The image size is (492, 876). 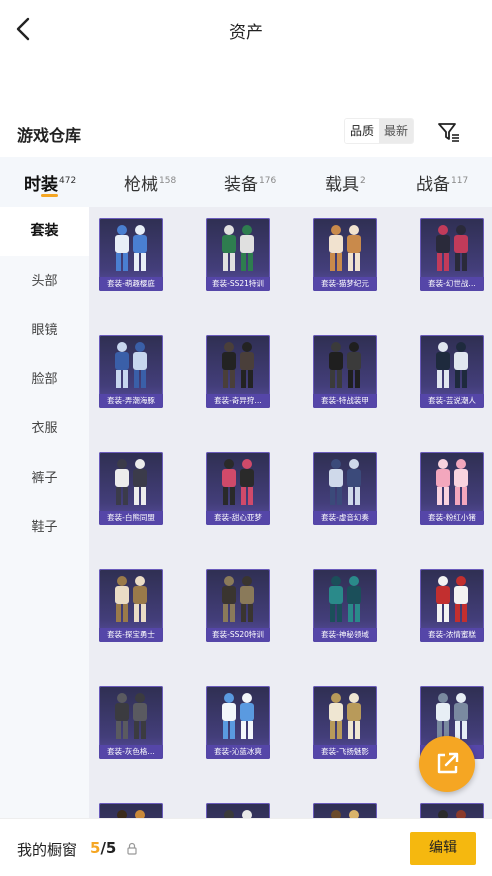 What do you see at coordinates (452, 401) in the screenshot?
I see `outfit-name: 套装-芸说潮人` at bounding box center [452, 401].